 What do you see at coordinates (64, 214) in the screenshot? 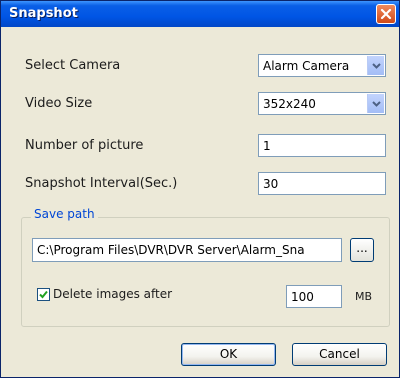
I see `save-path-group-title: Save path` at bounding box center [64, 214].